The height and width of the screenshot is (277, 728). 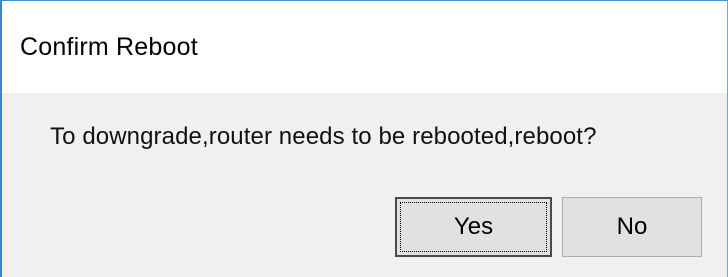 I want to click on yes-button-label: Yes, so click(x=473, y=226).